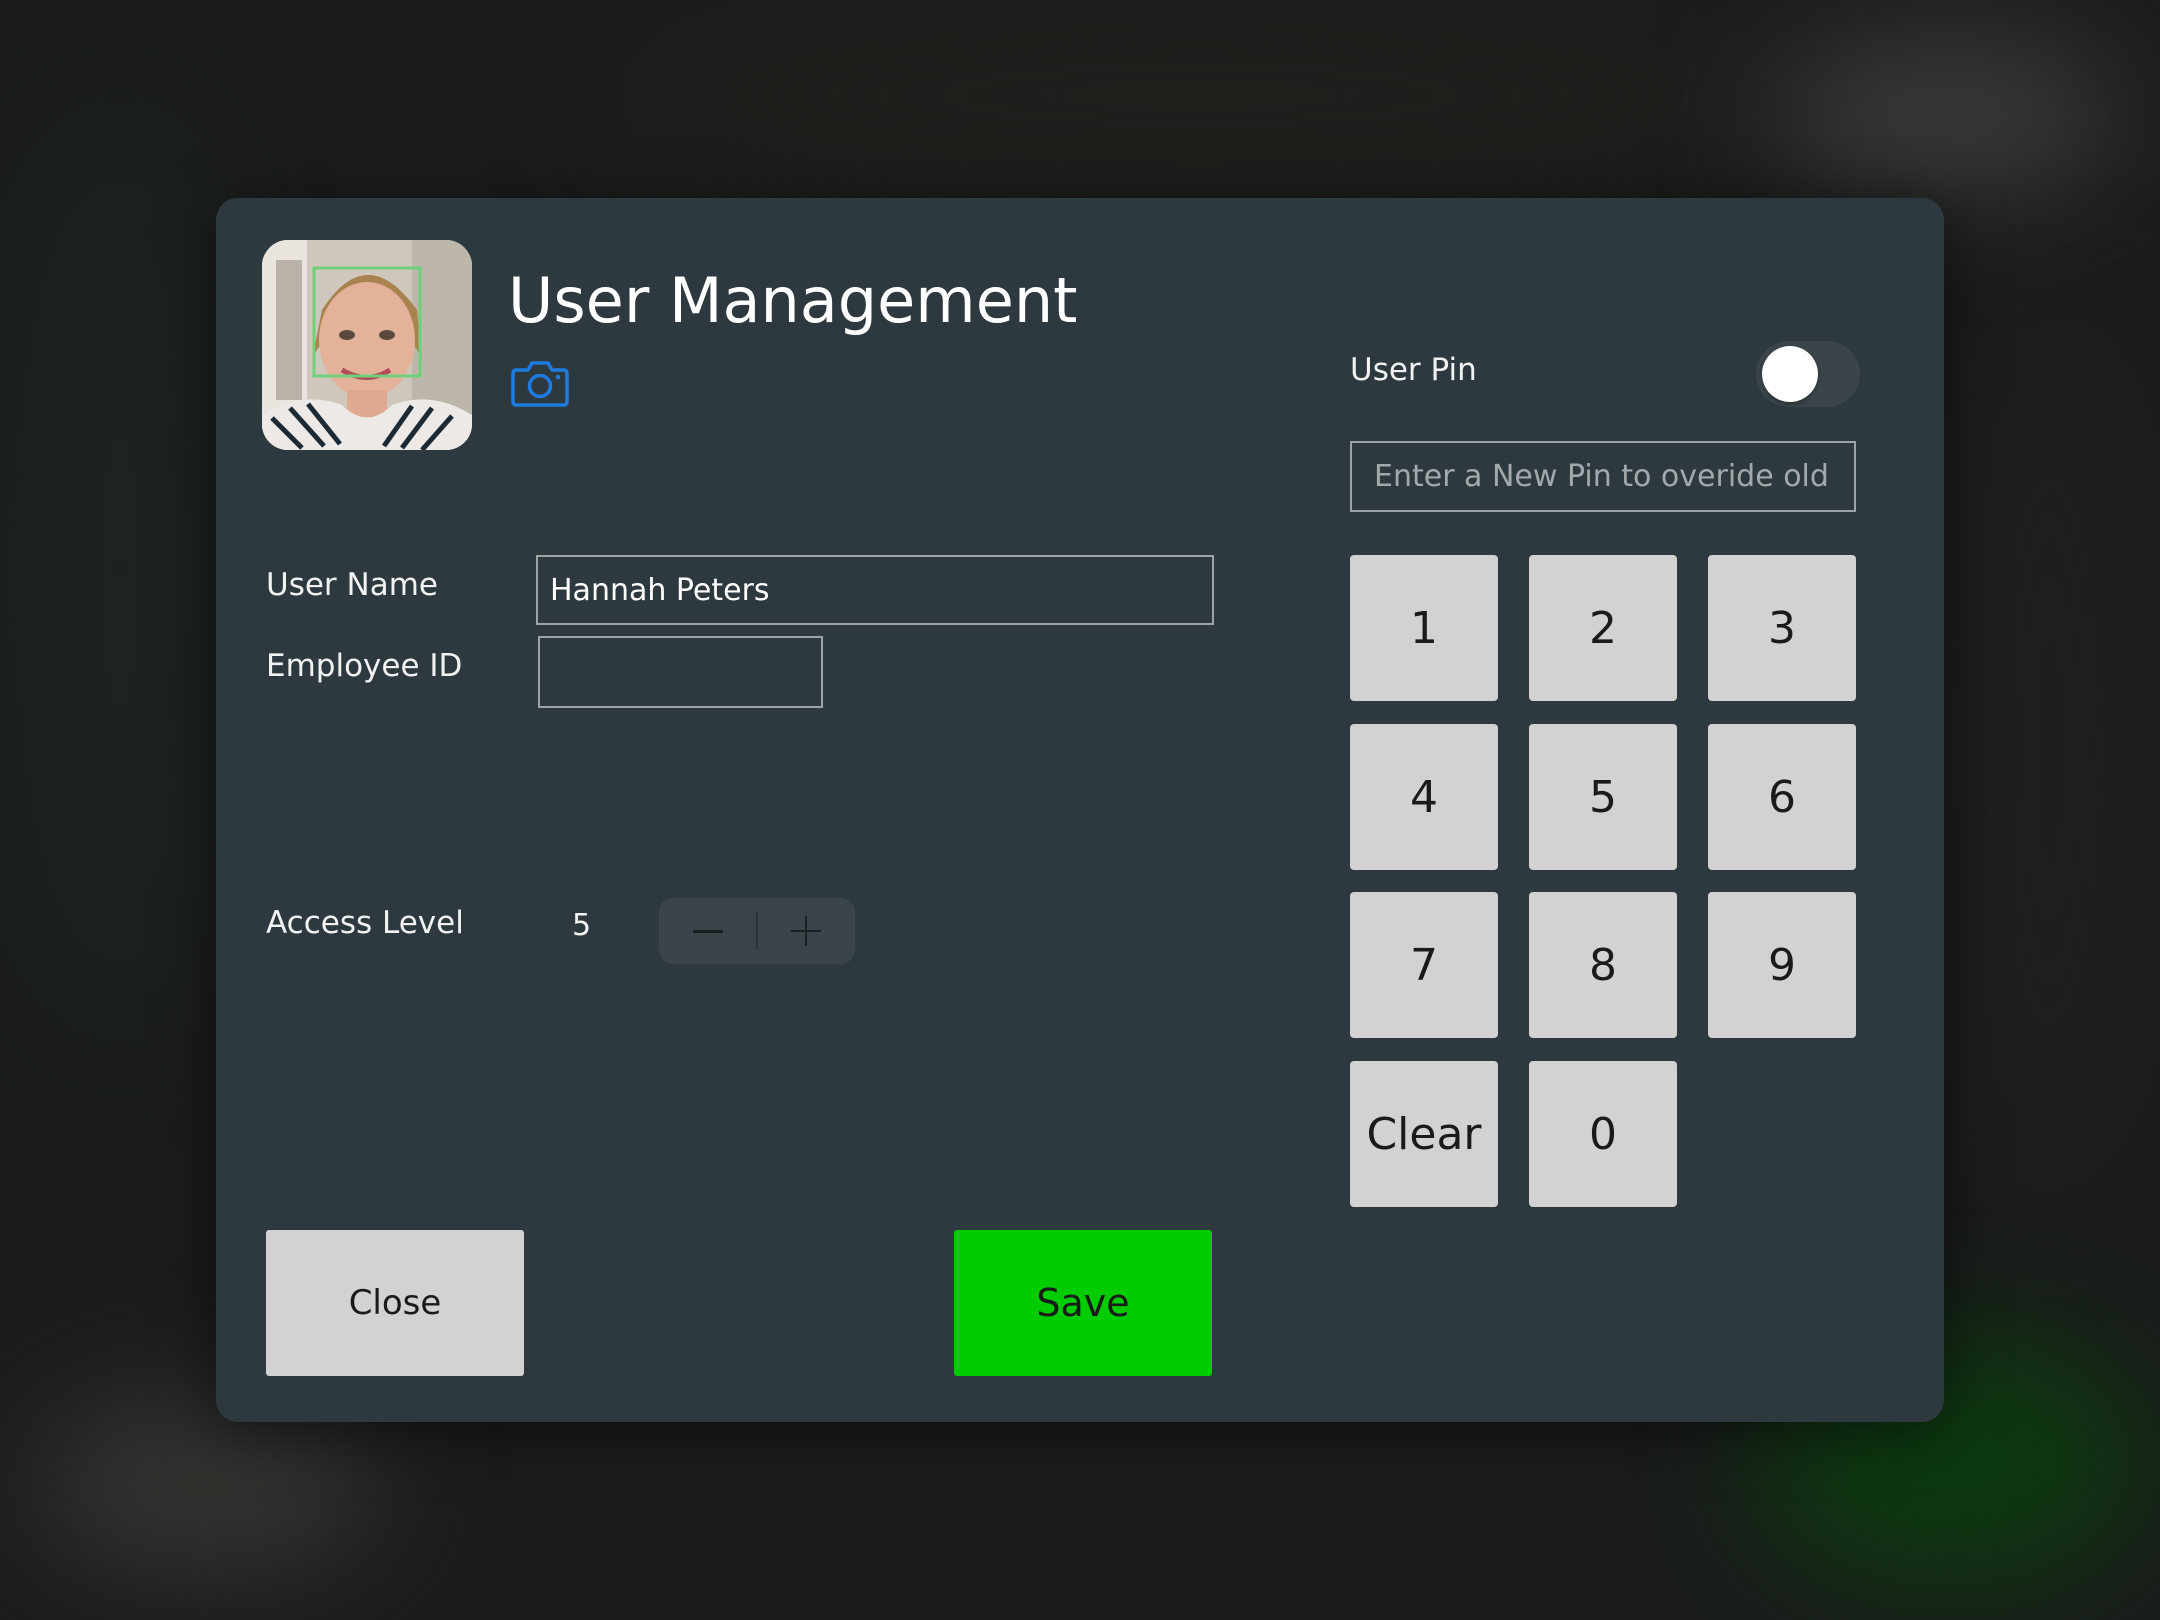  I want to click on close-button: Close, so click(395, 1303).